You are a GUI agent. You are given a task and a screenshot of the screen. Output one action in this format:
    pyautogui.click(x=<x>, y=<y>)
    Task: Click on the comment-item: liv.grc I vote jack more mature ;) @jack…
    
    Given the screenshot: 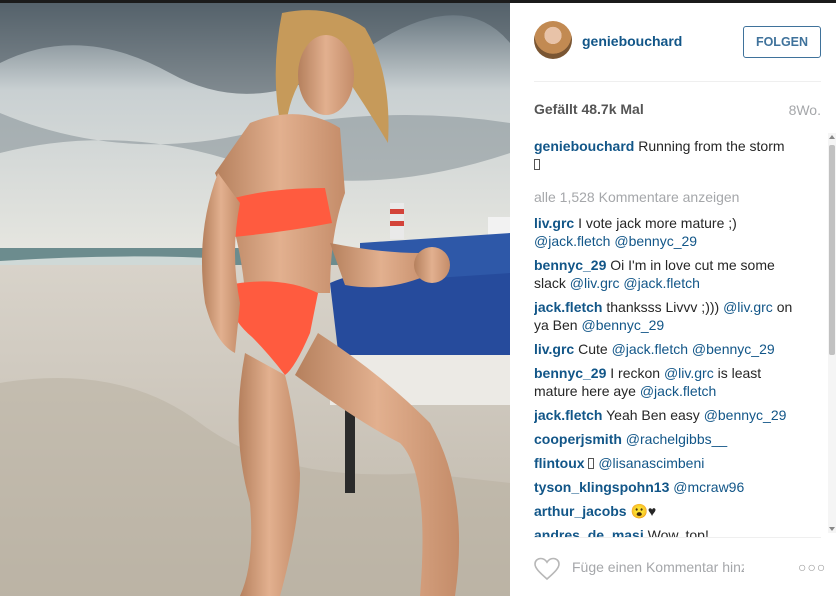 What is the action you would take?
    pyautogui.click(x=670, y=232)
    